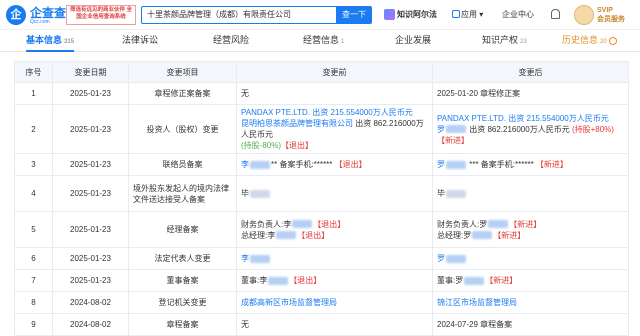 The image size is (640, 336). What do you see at coordinates (584, 15) in the screenshot?
I see `svip-avatar-icon` at bounding box center [584, 15].